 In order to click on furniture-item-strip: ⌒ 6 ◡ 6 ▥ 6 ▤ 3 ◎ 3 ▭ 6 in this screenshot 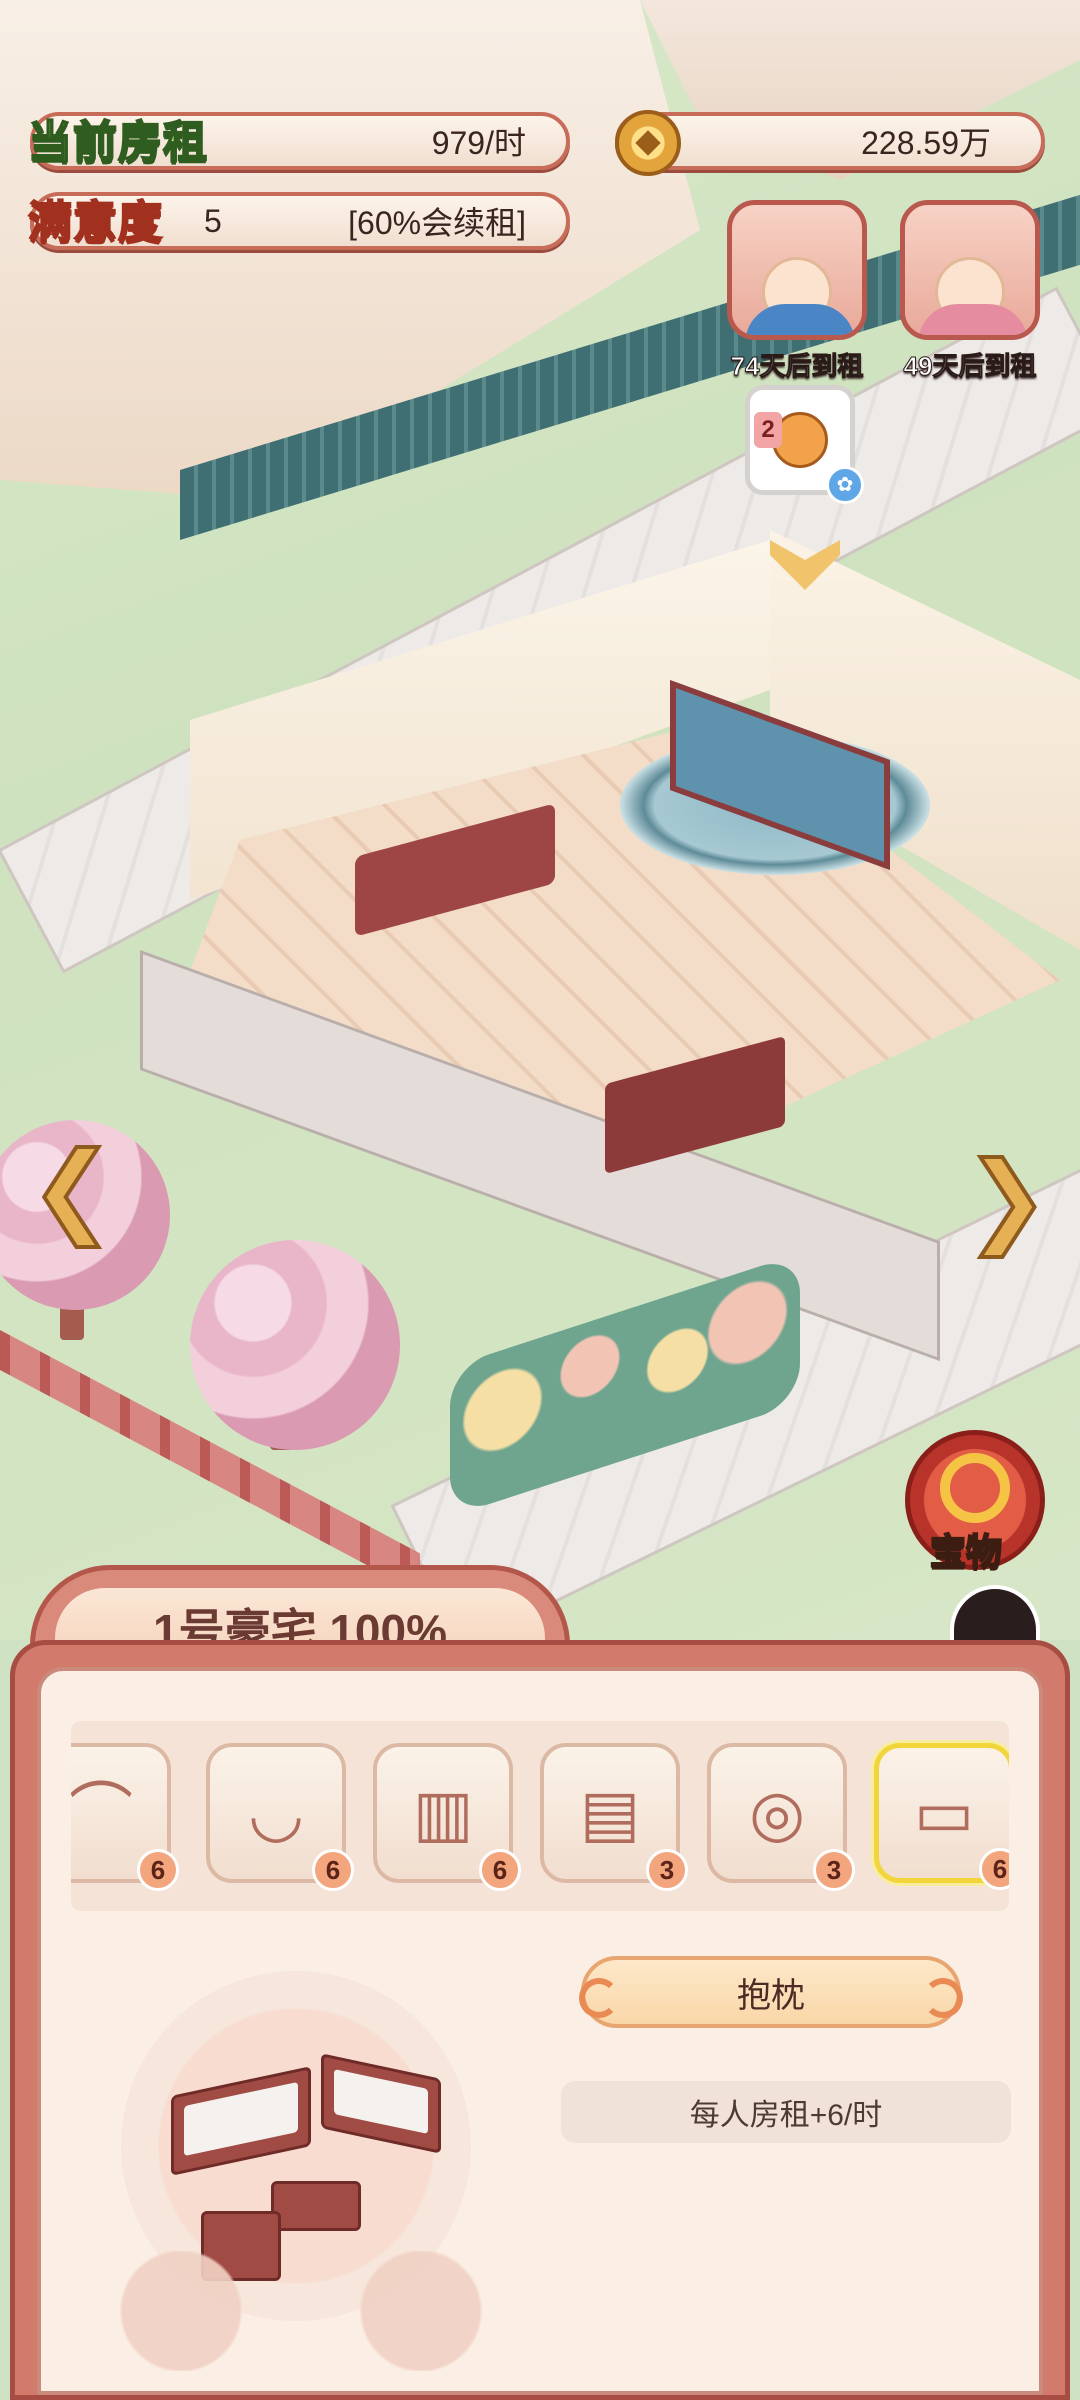, I will do `click(540, 1816)`.